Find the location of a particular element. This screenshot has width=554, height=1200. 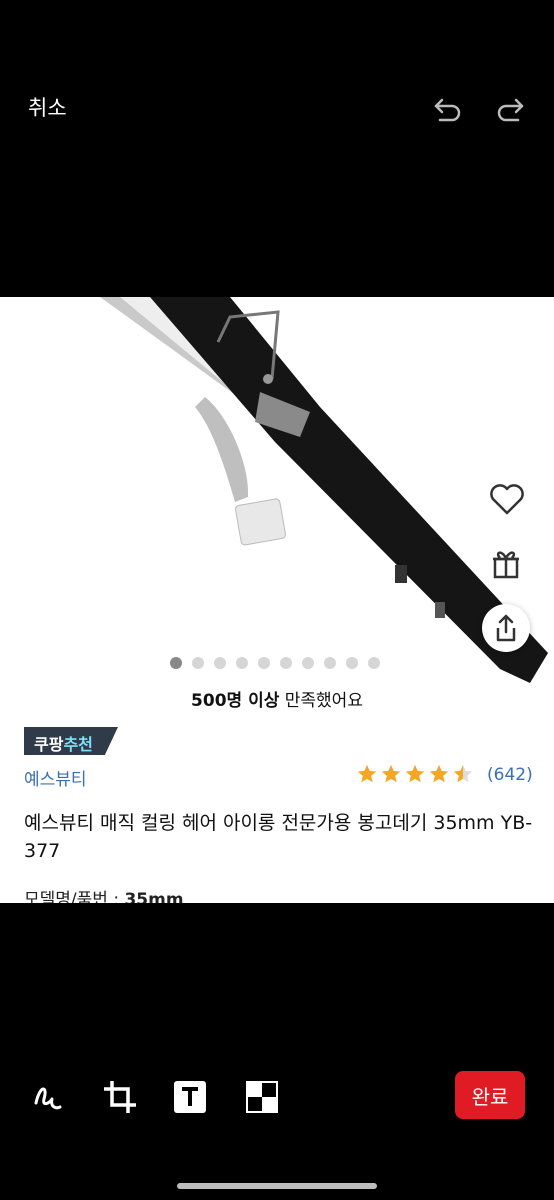

carousel-dots is located at coordinates (275, 663).